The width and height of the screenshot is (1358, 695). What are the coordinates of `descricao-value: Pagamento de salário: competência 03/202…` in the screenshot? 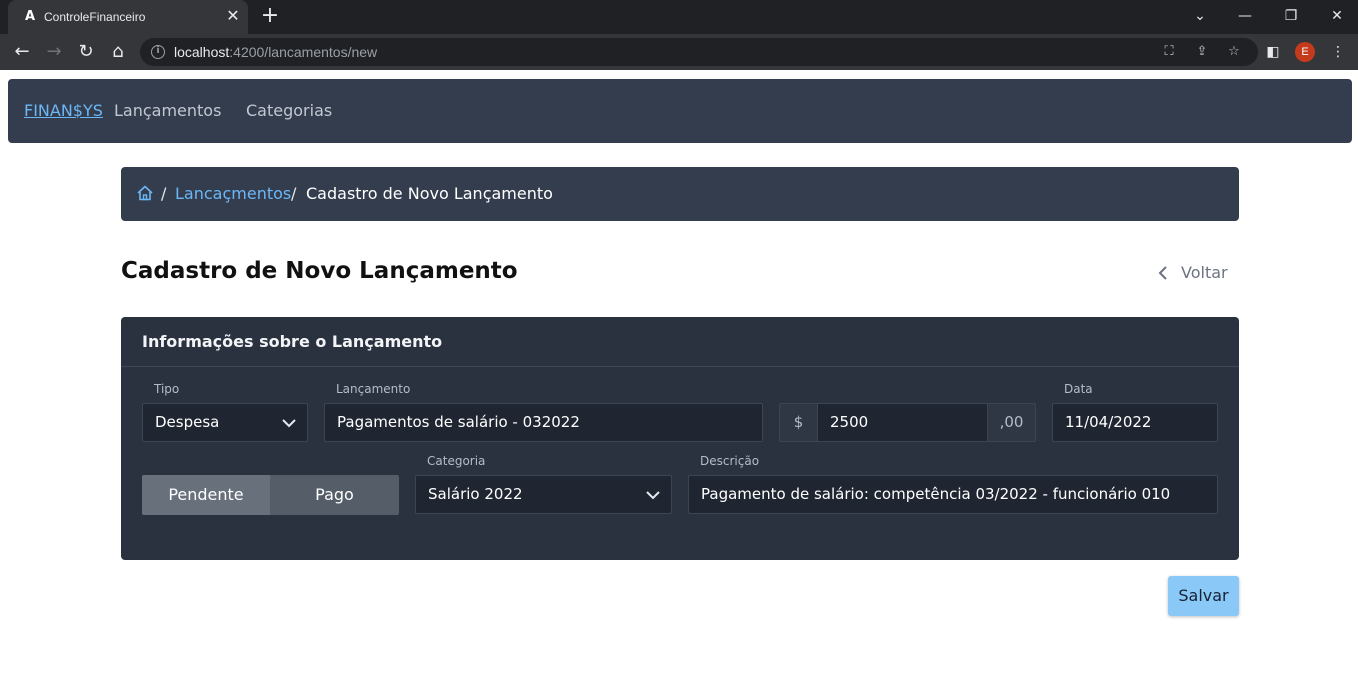 It's located at (936, 494).